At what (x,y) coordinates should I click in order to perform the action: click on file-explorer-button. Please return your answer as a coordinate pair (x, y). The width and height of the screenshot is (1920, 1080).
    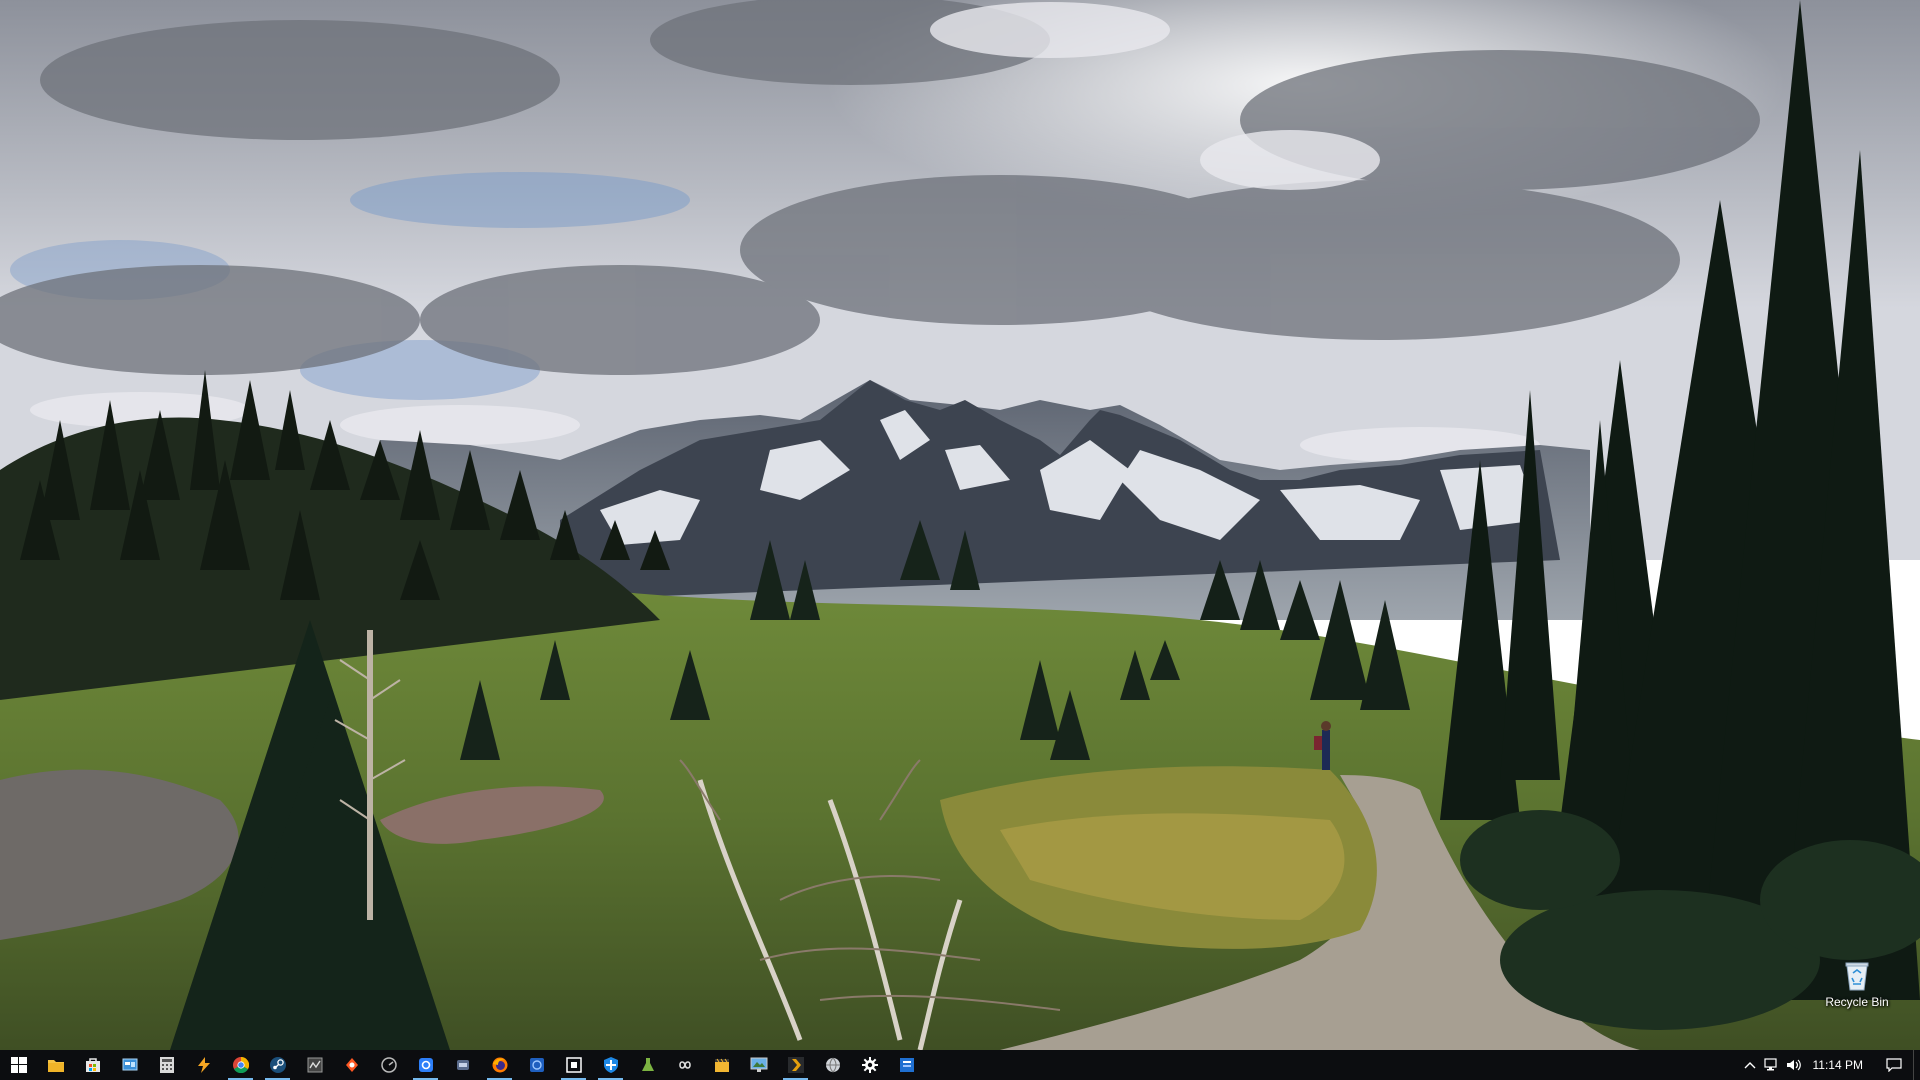
    Looking at the image, I should click on (55, 1065).